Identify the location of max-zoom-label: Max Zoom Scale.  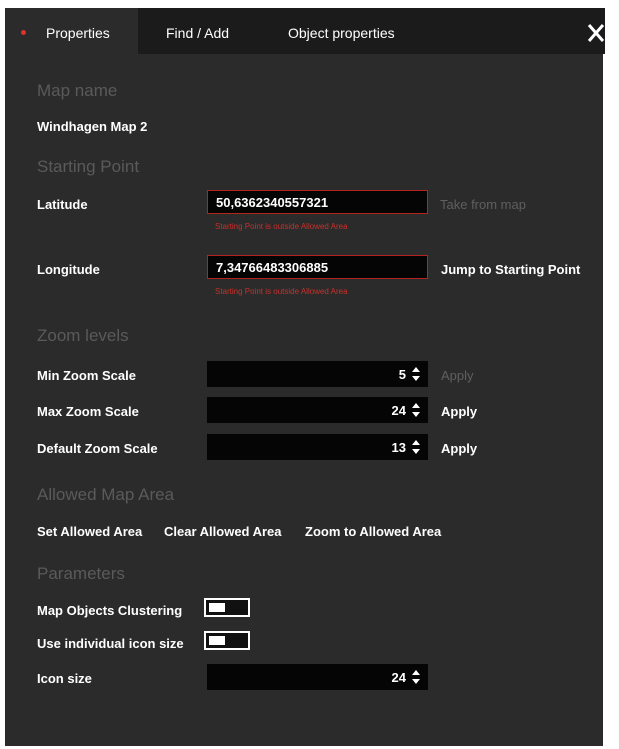
(88, 411).